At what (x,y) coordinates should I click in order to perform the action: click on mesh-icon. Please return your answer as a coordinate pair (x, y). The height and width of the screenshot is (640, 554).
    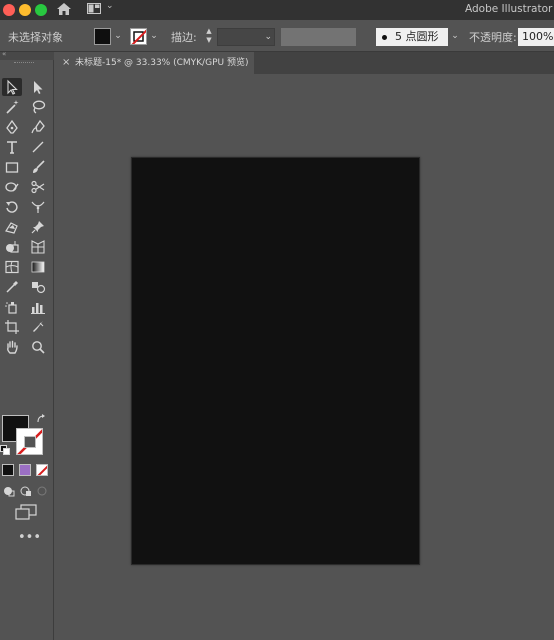
    Looking at the image, I should click on (12, 267).